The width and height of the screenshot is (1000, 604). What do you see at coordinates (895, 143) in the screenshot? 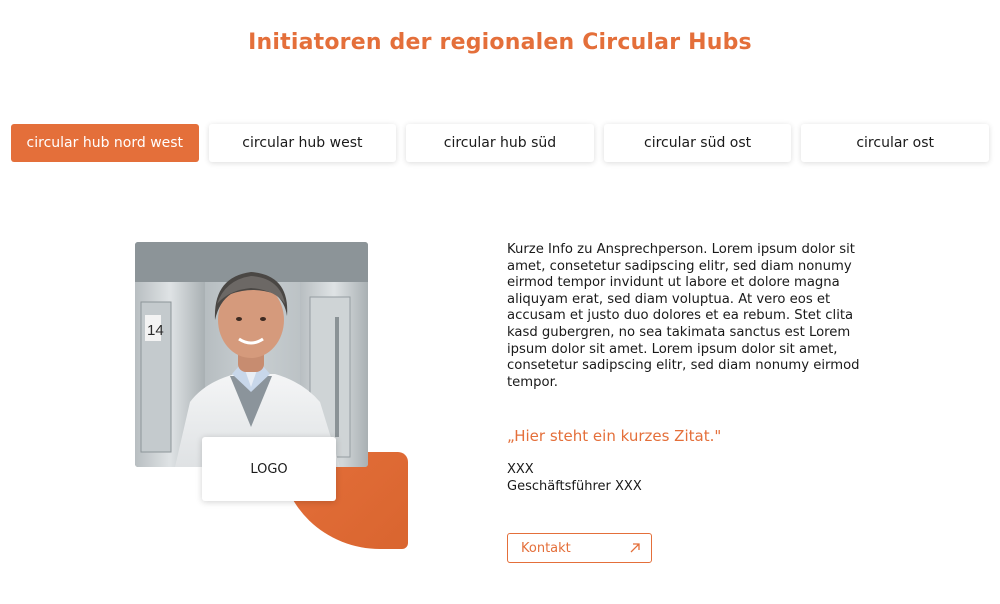
I see `tab-circular-ost: circular ost` at bounding box center [895, 143].